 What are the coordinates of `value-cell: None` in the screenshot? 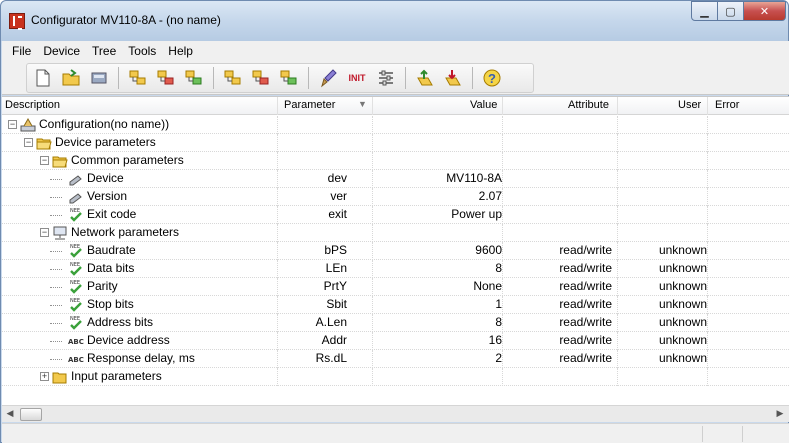 It's located at (424, 286).